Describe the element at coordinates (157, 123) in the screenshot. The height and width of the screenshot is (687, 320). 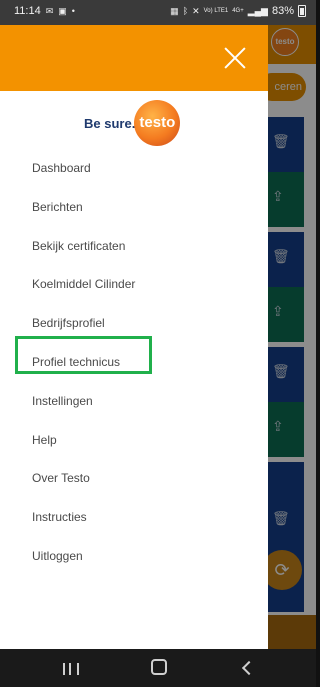
I see `testo-logo-icon: testo` at that location.